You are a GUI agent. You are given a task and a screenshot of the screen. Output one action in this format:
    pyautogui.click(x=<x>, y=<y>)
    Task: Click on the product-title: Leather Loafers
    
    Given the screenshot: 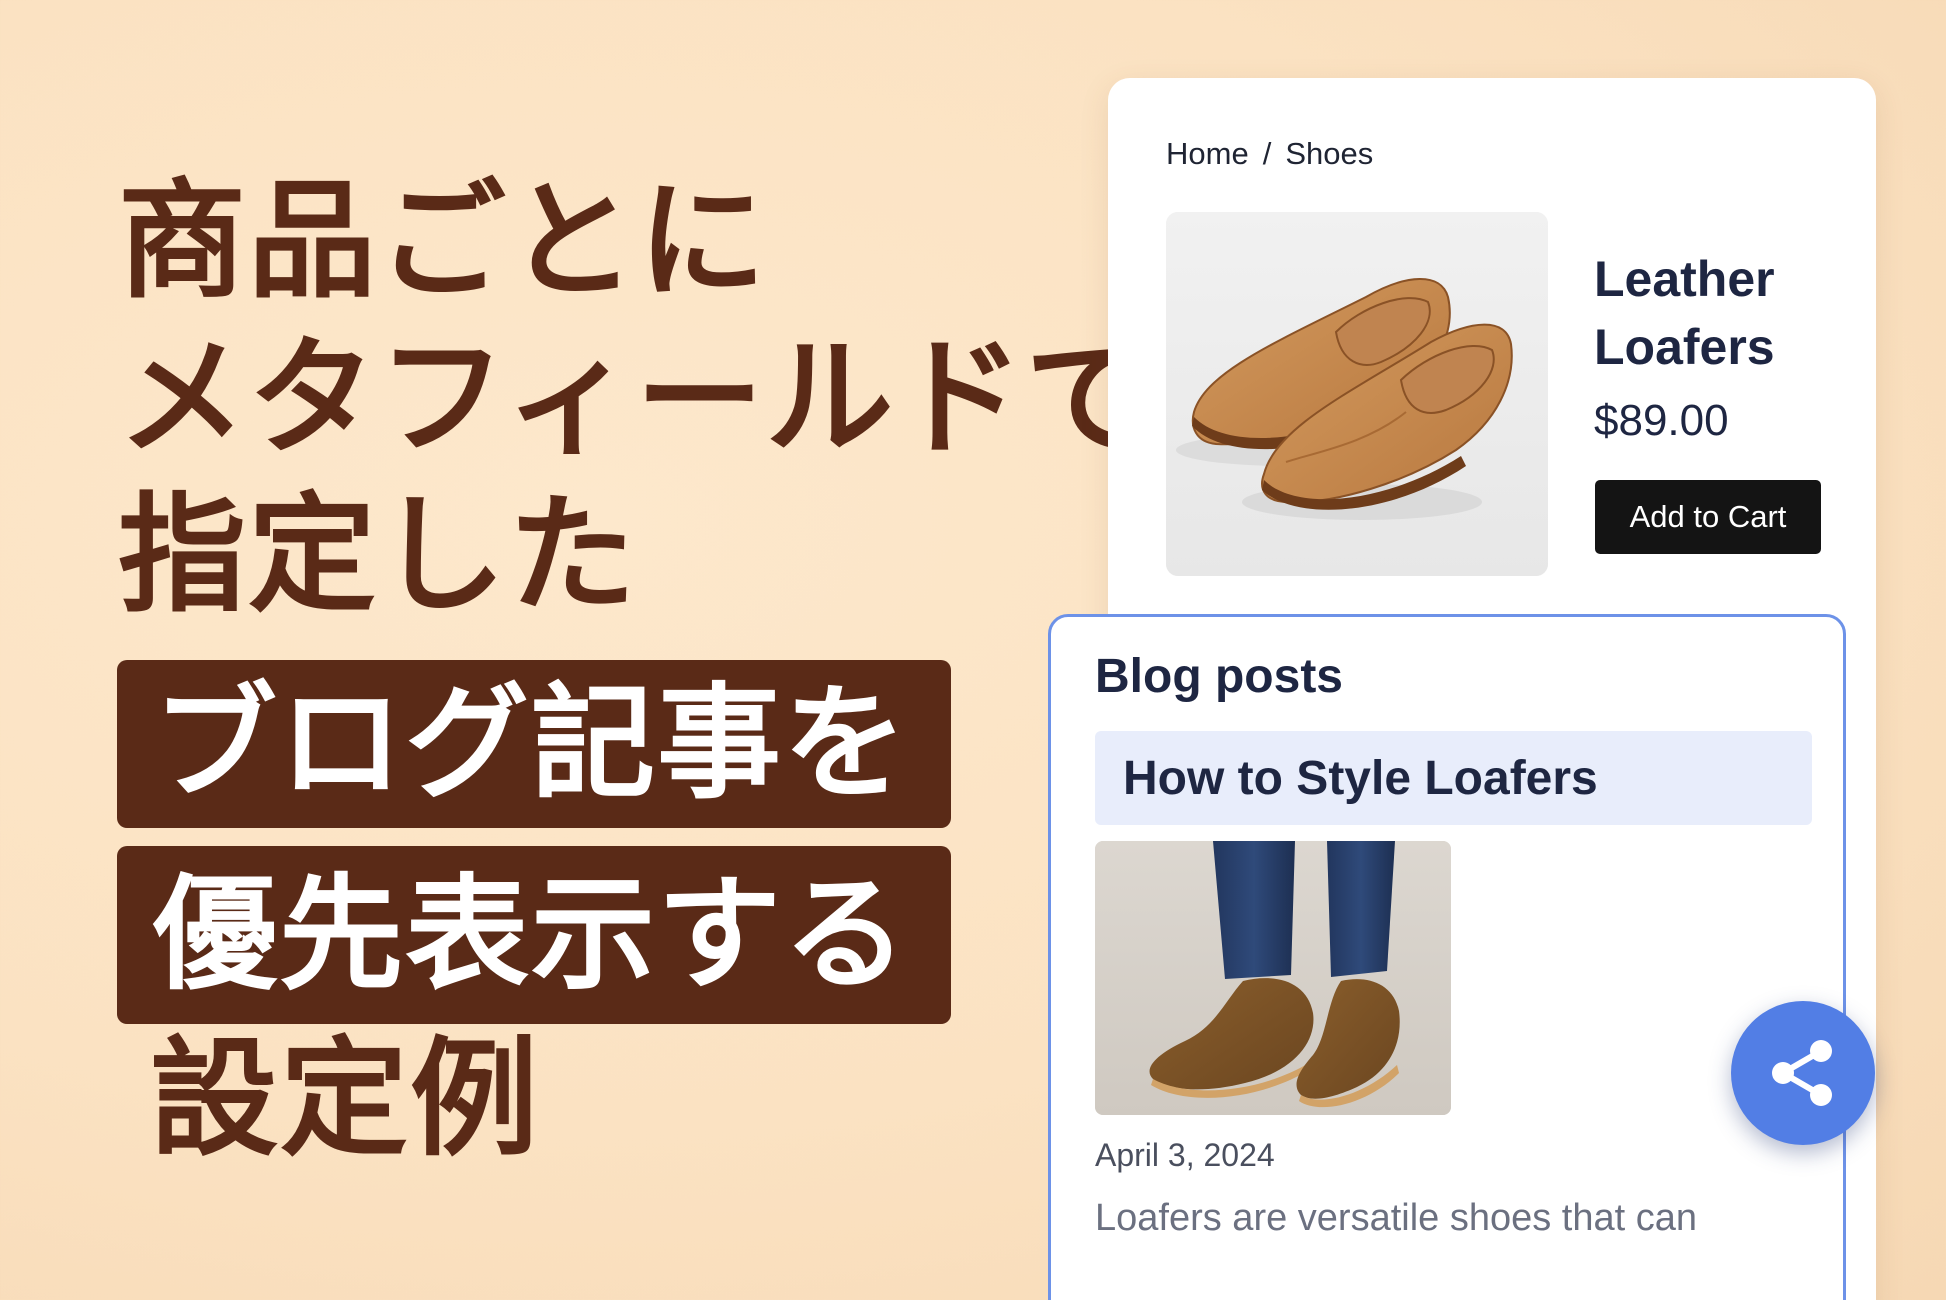 What is the action you would take?
    pyautogui.click(x=1684, y=313)
    